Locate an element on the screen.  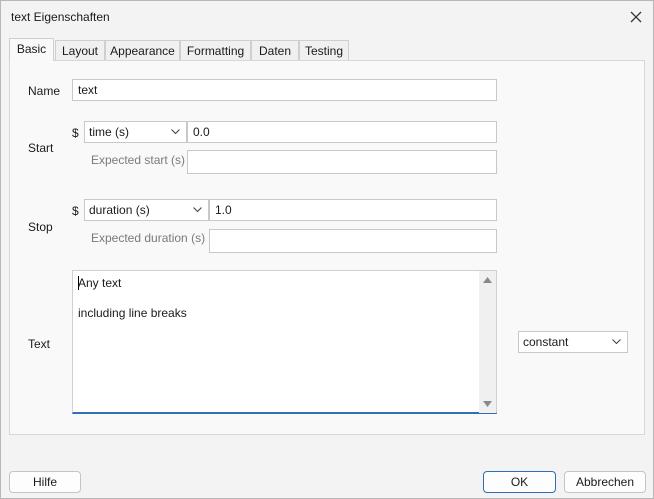
tab-layout: Layout is located at coordinates (80, 50).